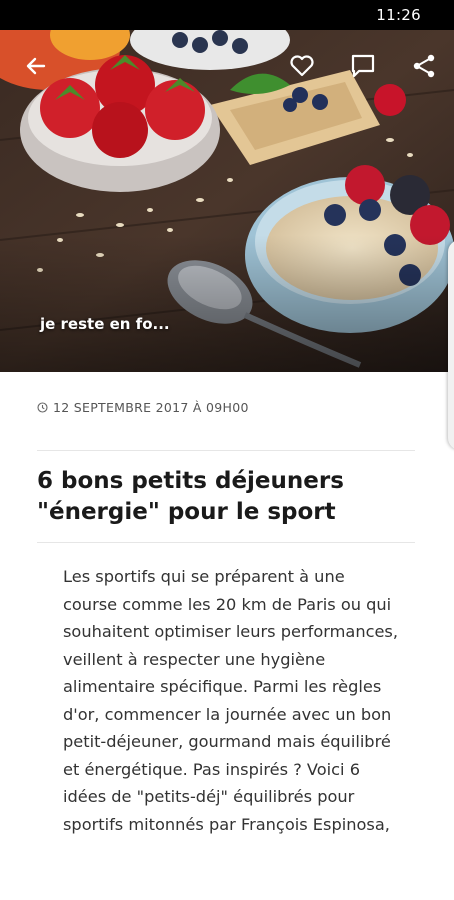 The image size is (454, 900). Describe the element at coordinates (451, 345) in the screenshot. I see `edge-panel-handle` at that location.